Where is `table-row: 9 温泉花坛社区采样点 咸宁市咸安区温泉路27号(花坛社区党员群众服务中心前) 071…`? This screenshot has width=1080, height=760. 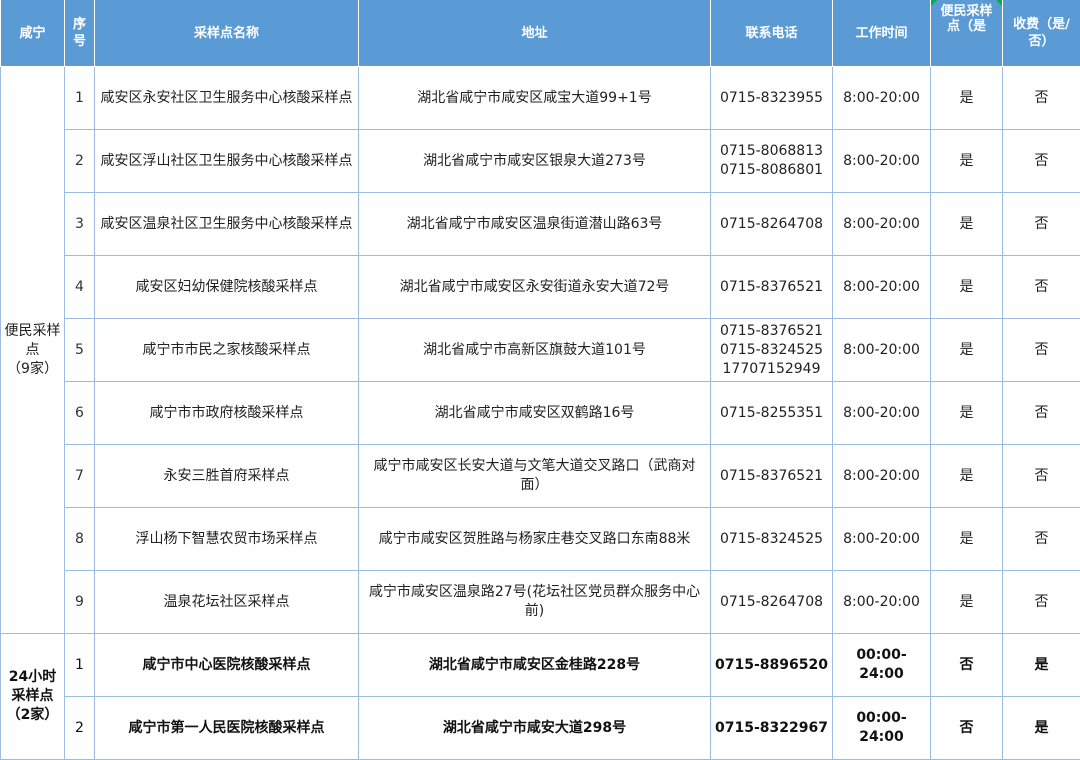
table-row: 9 温泉花坛社区采样点 咸宁市咸安区温泉路27号(花坛社区党员群众服务中心前) 071… is located at coordinates (540, 602).